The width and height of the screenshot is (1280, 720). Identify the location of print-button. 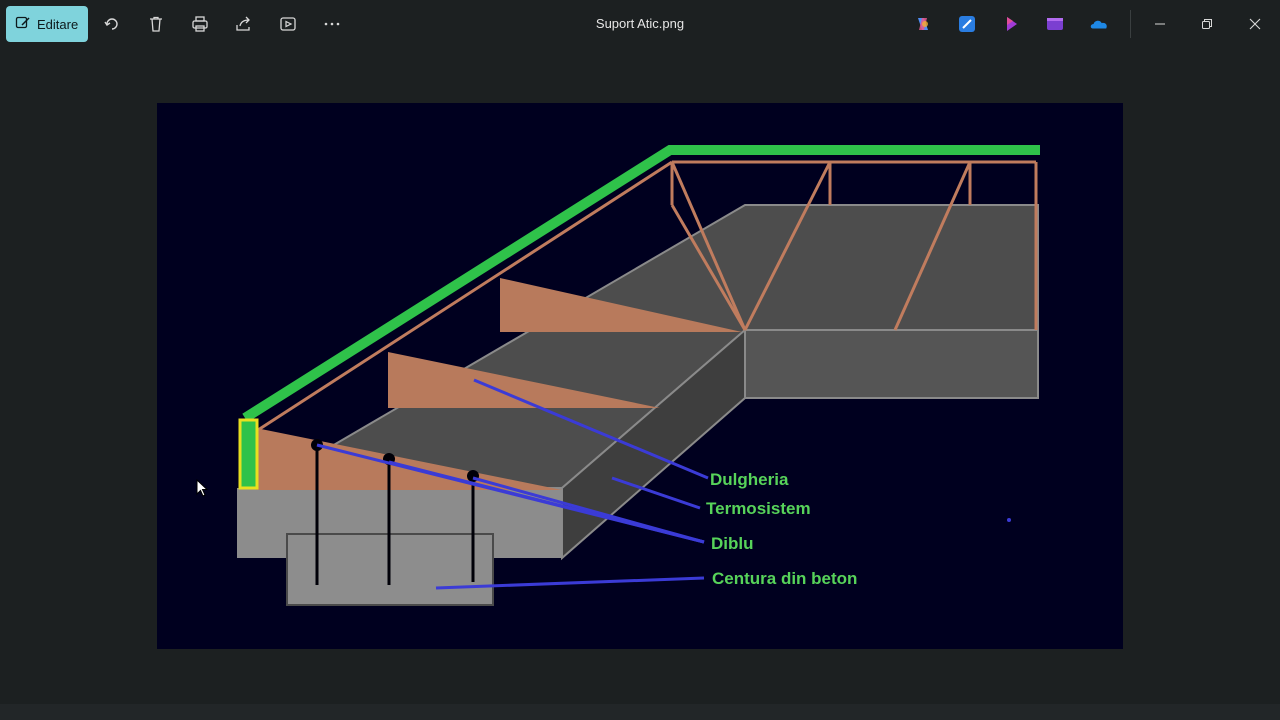
(200, 24).